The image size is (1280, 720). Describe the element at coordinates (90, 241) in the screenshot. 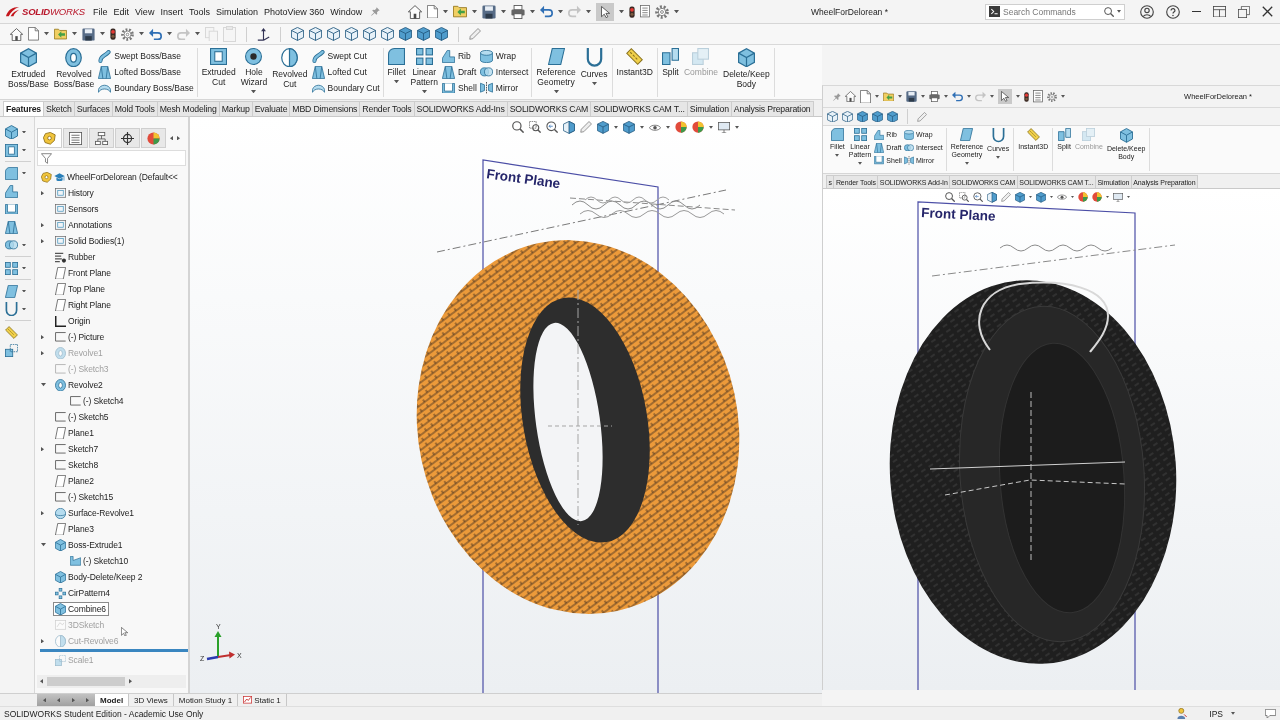

I see `tree-item: Solid Bodies(1)` at that location.